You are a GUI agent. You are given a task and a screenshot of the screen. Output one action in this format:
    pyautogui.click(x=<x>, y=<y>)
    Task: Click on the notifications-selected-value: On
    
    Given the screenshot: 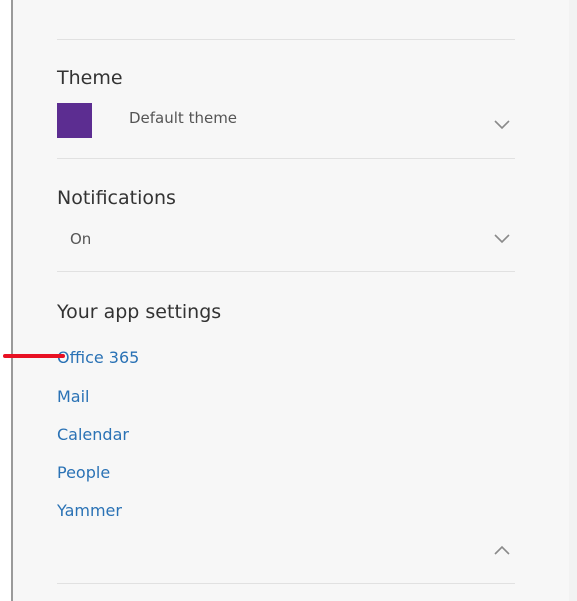 What is the action you would take?
    pyautogui.click(x=81, y=239)
    